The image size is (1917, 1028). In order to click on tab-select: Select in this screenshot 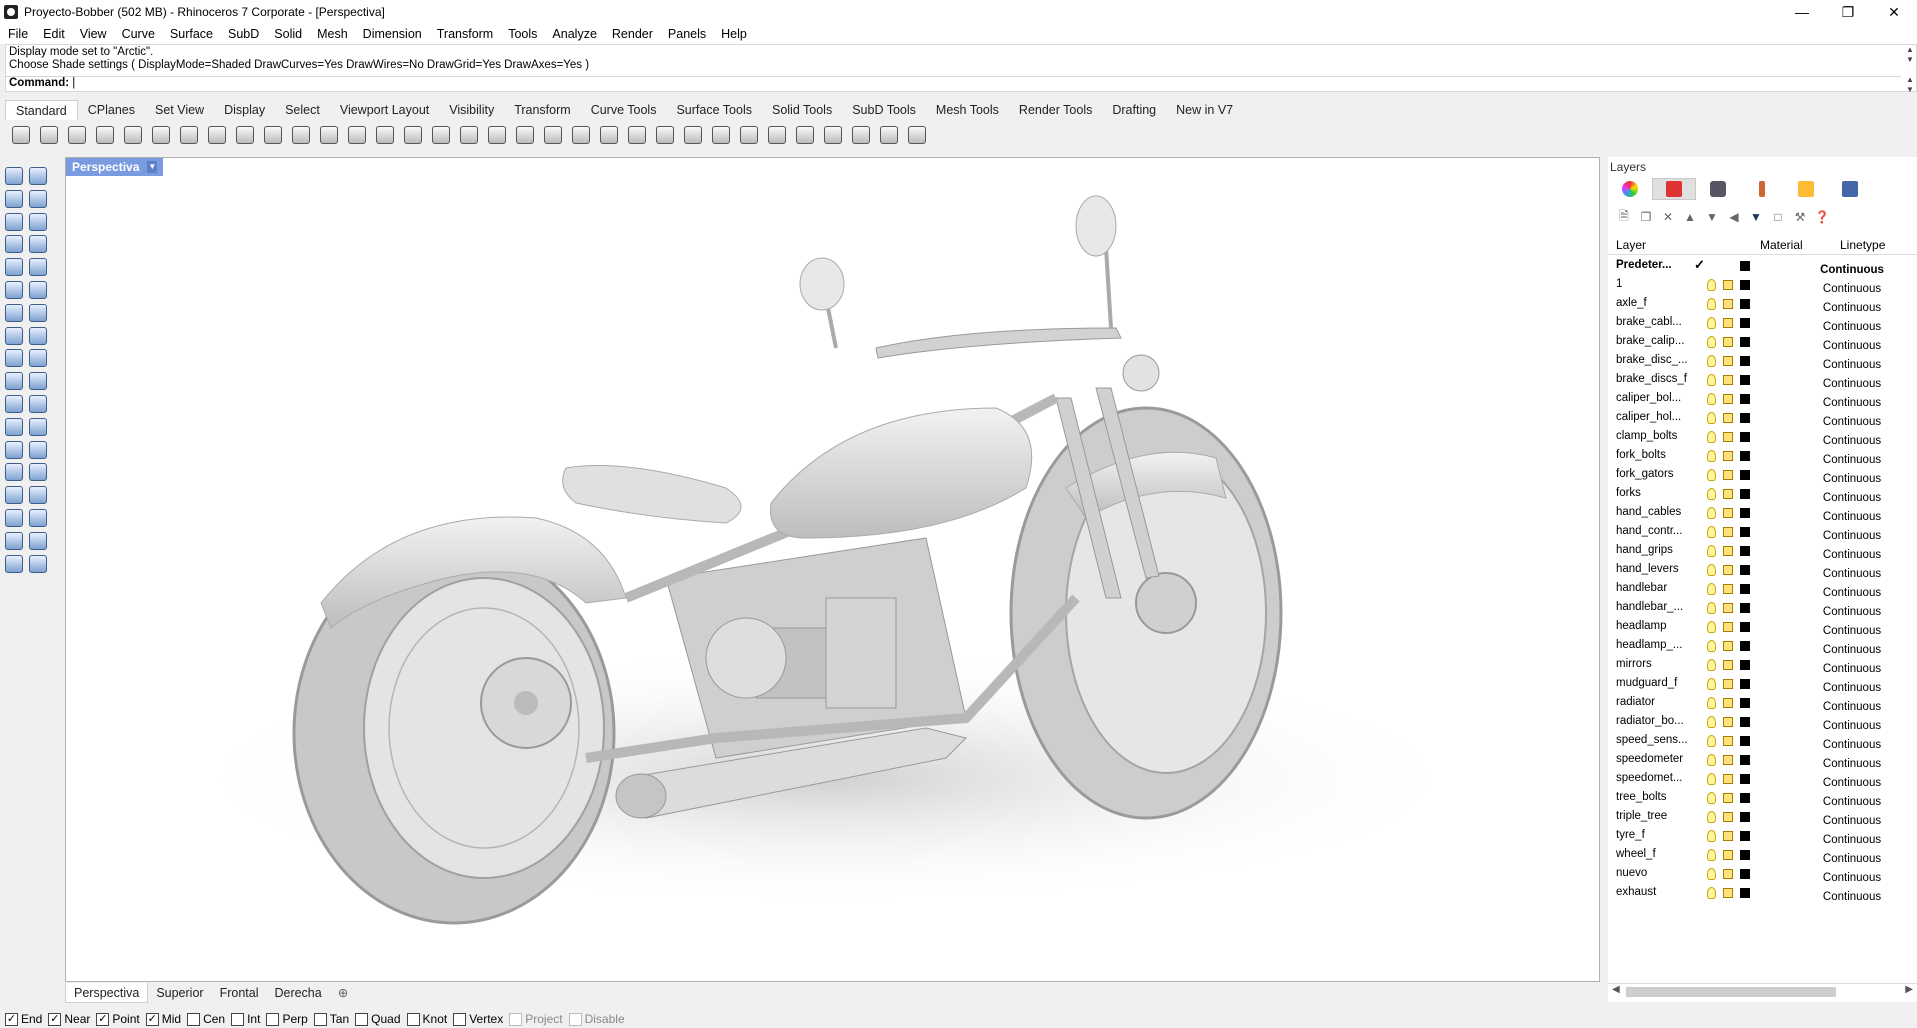, I will do `click(302, 110)`.